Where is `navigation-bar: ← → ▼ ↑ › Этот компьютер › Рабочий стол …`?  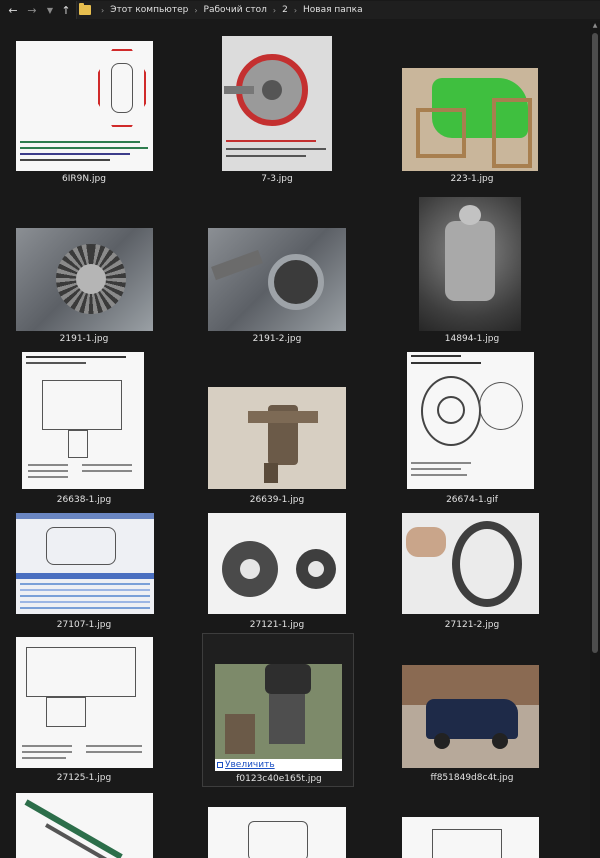
navigation-bar: ← → ▼ ↑ › Этот компьютер › Рабочий стол … is located at coordinates (300, 10).